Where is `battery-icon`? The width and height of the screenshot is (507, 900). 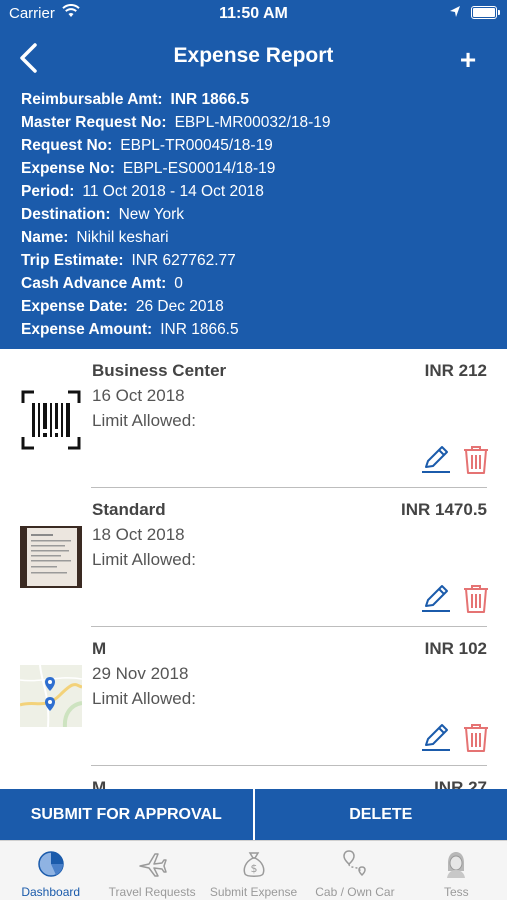 battery-icon is located at coordinates (484, 12).